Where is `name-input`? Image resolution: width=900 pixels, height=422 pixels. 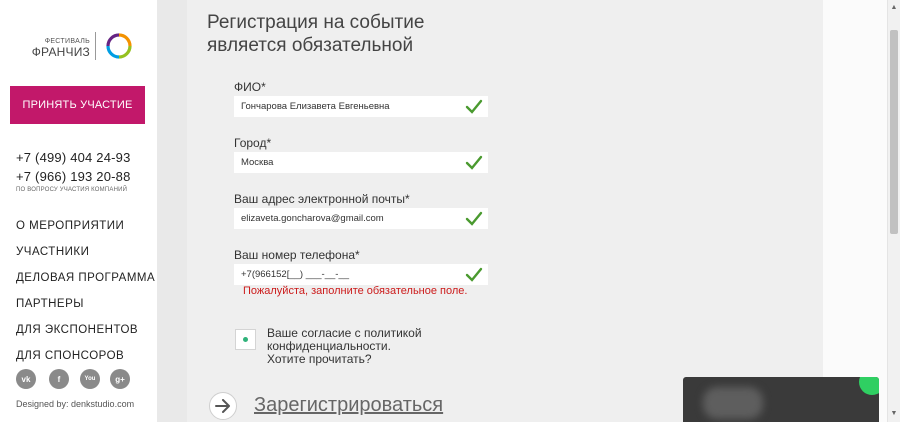 name-input is located at coordinates (361, 106).